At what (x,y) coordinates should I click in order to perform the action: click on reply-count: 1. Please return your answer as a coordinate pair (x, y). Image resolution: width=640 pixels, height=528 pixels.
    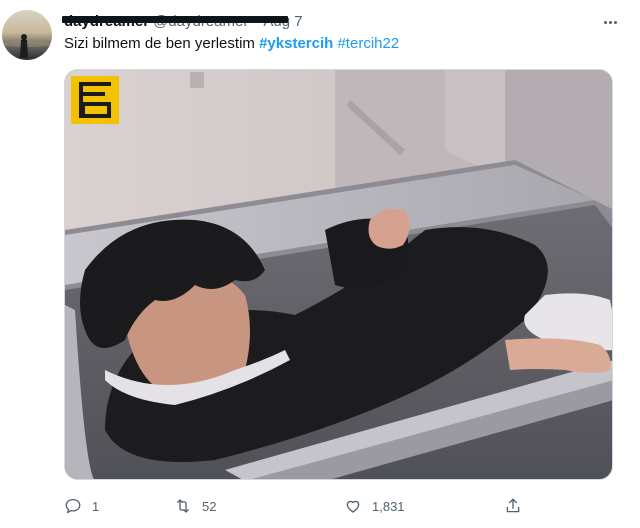
    Looking at the image, I should click on (96, 506).